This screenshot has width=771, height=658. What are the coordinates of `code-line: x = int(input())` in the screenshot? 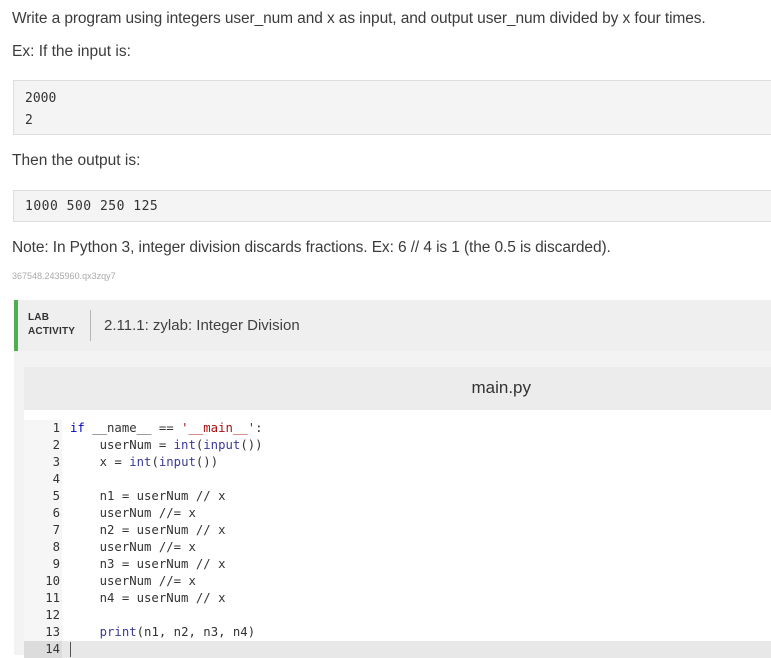 It's located at (420, 462).